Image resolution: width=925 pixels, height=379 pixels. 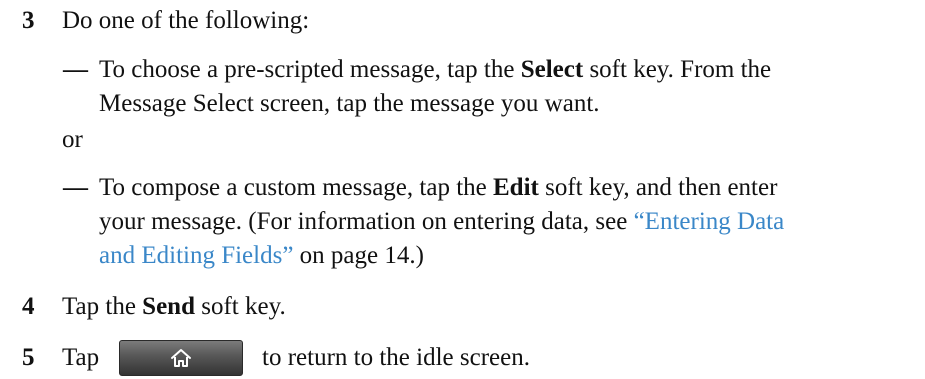 What do you see at coordinates (709, 221) in the screenshot?
I see `entering-data-link-part-1: “Entering Data` at bounding box center [709, 221].